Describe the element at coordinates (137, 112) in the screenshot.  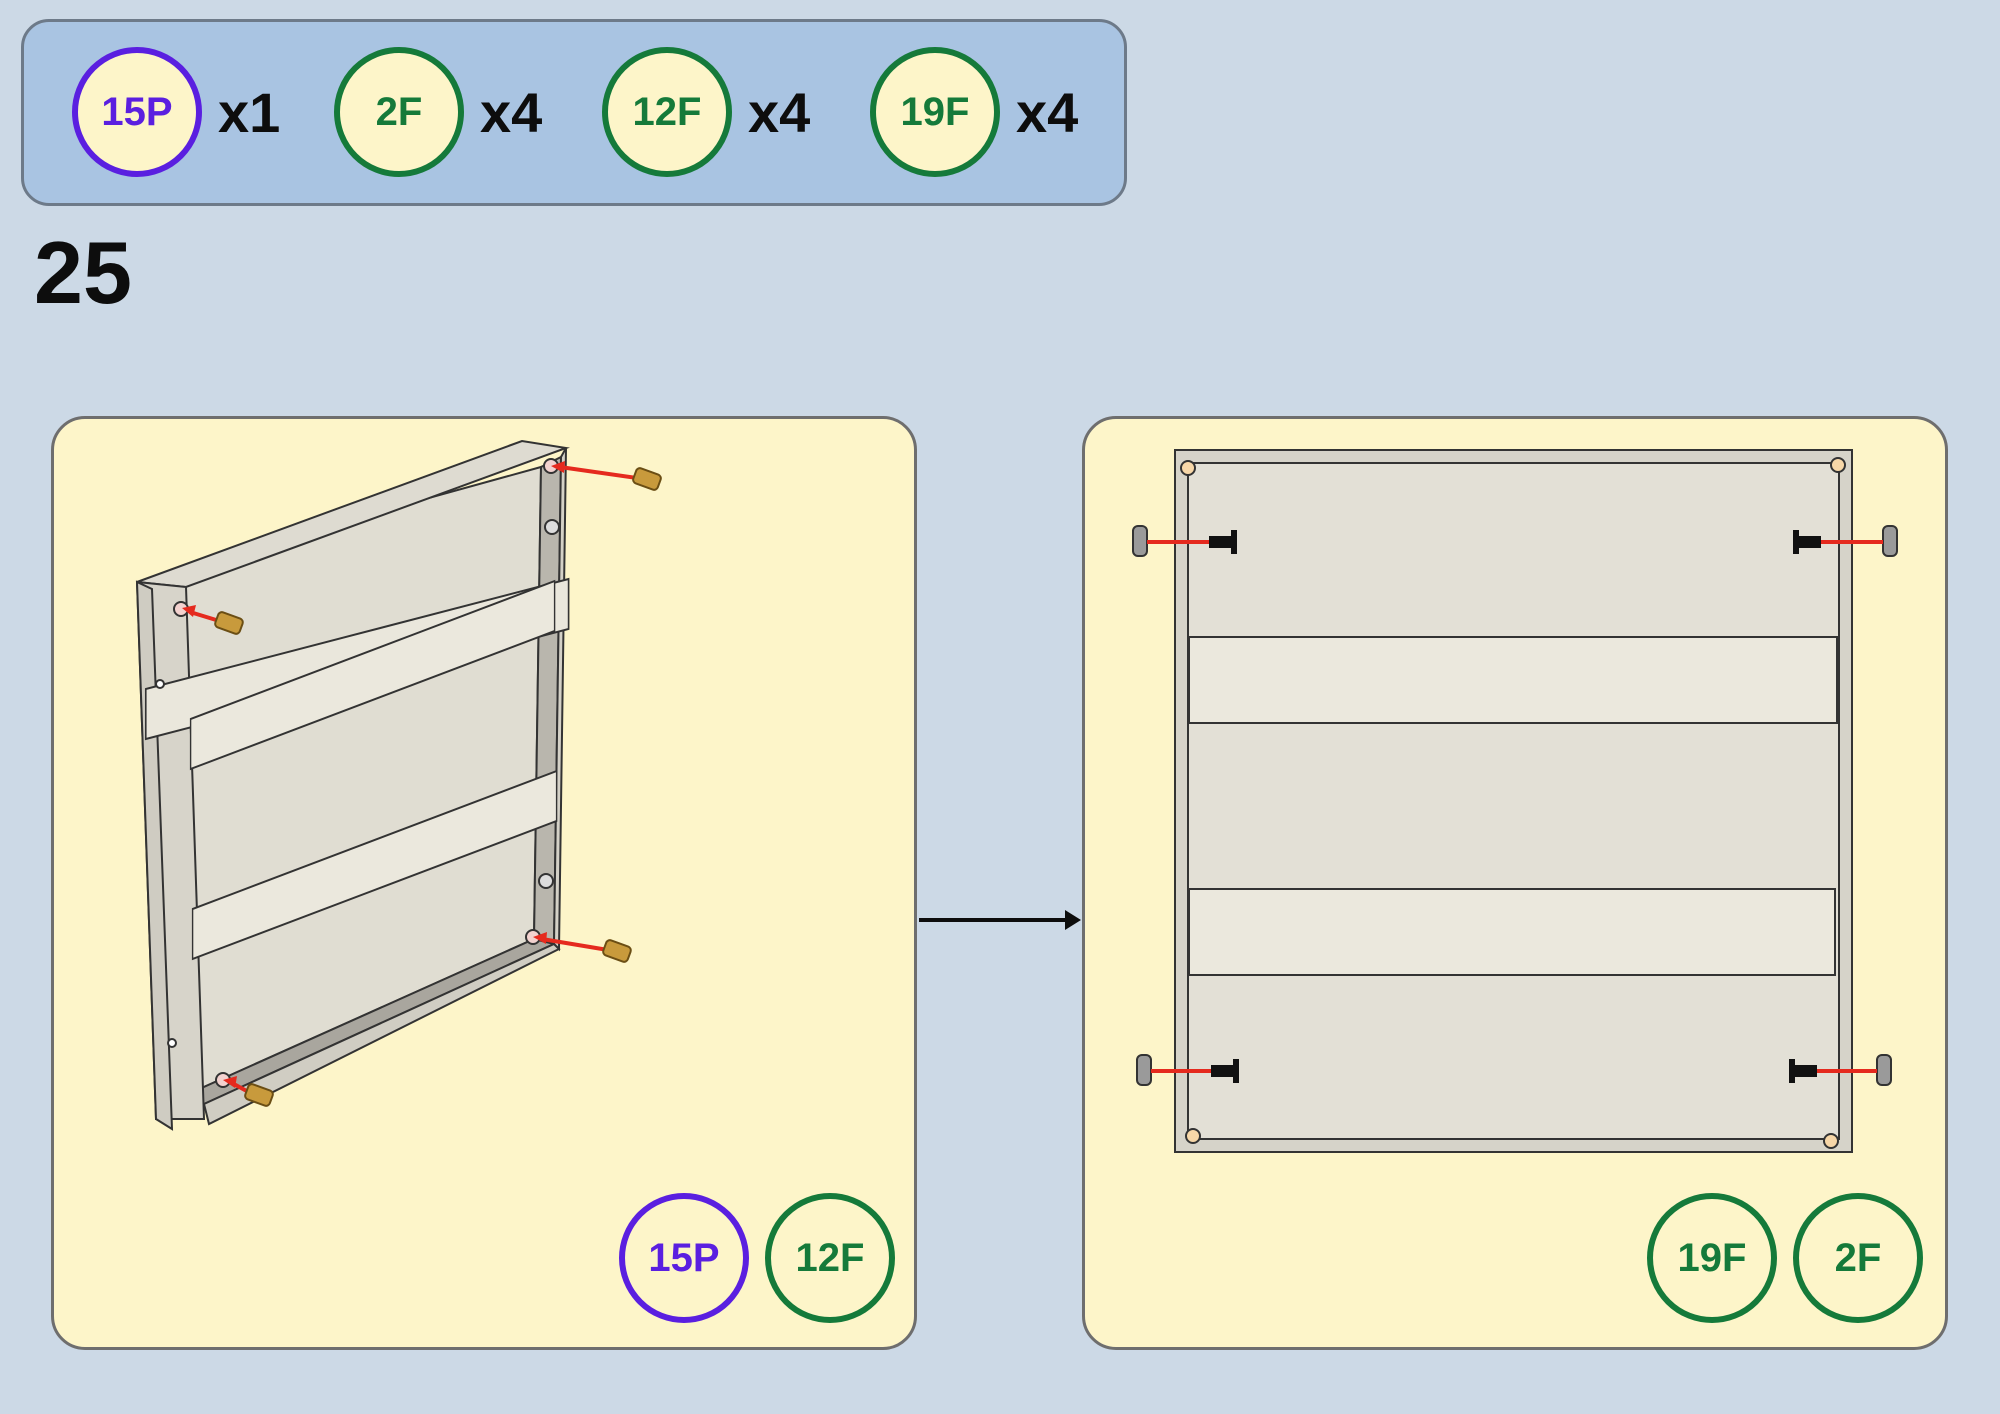
I see `part-badge-15p: 15P` at that location.